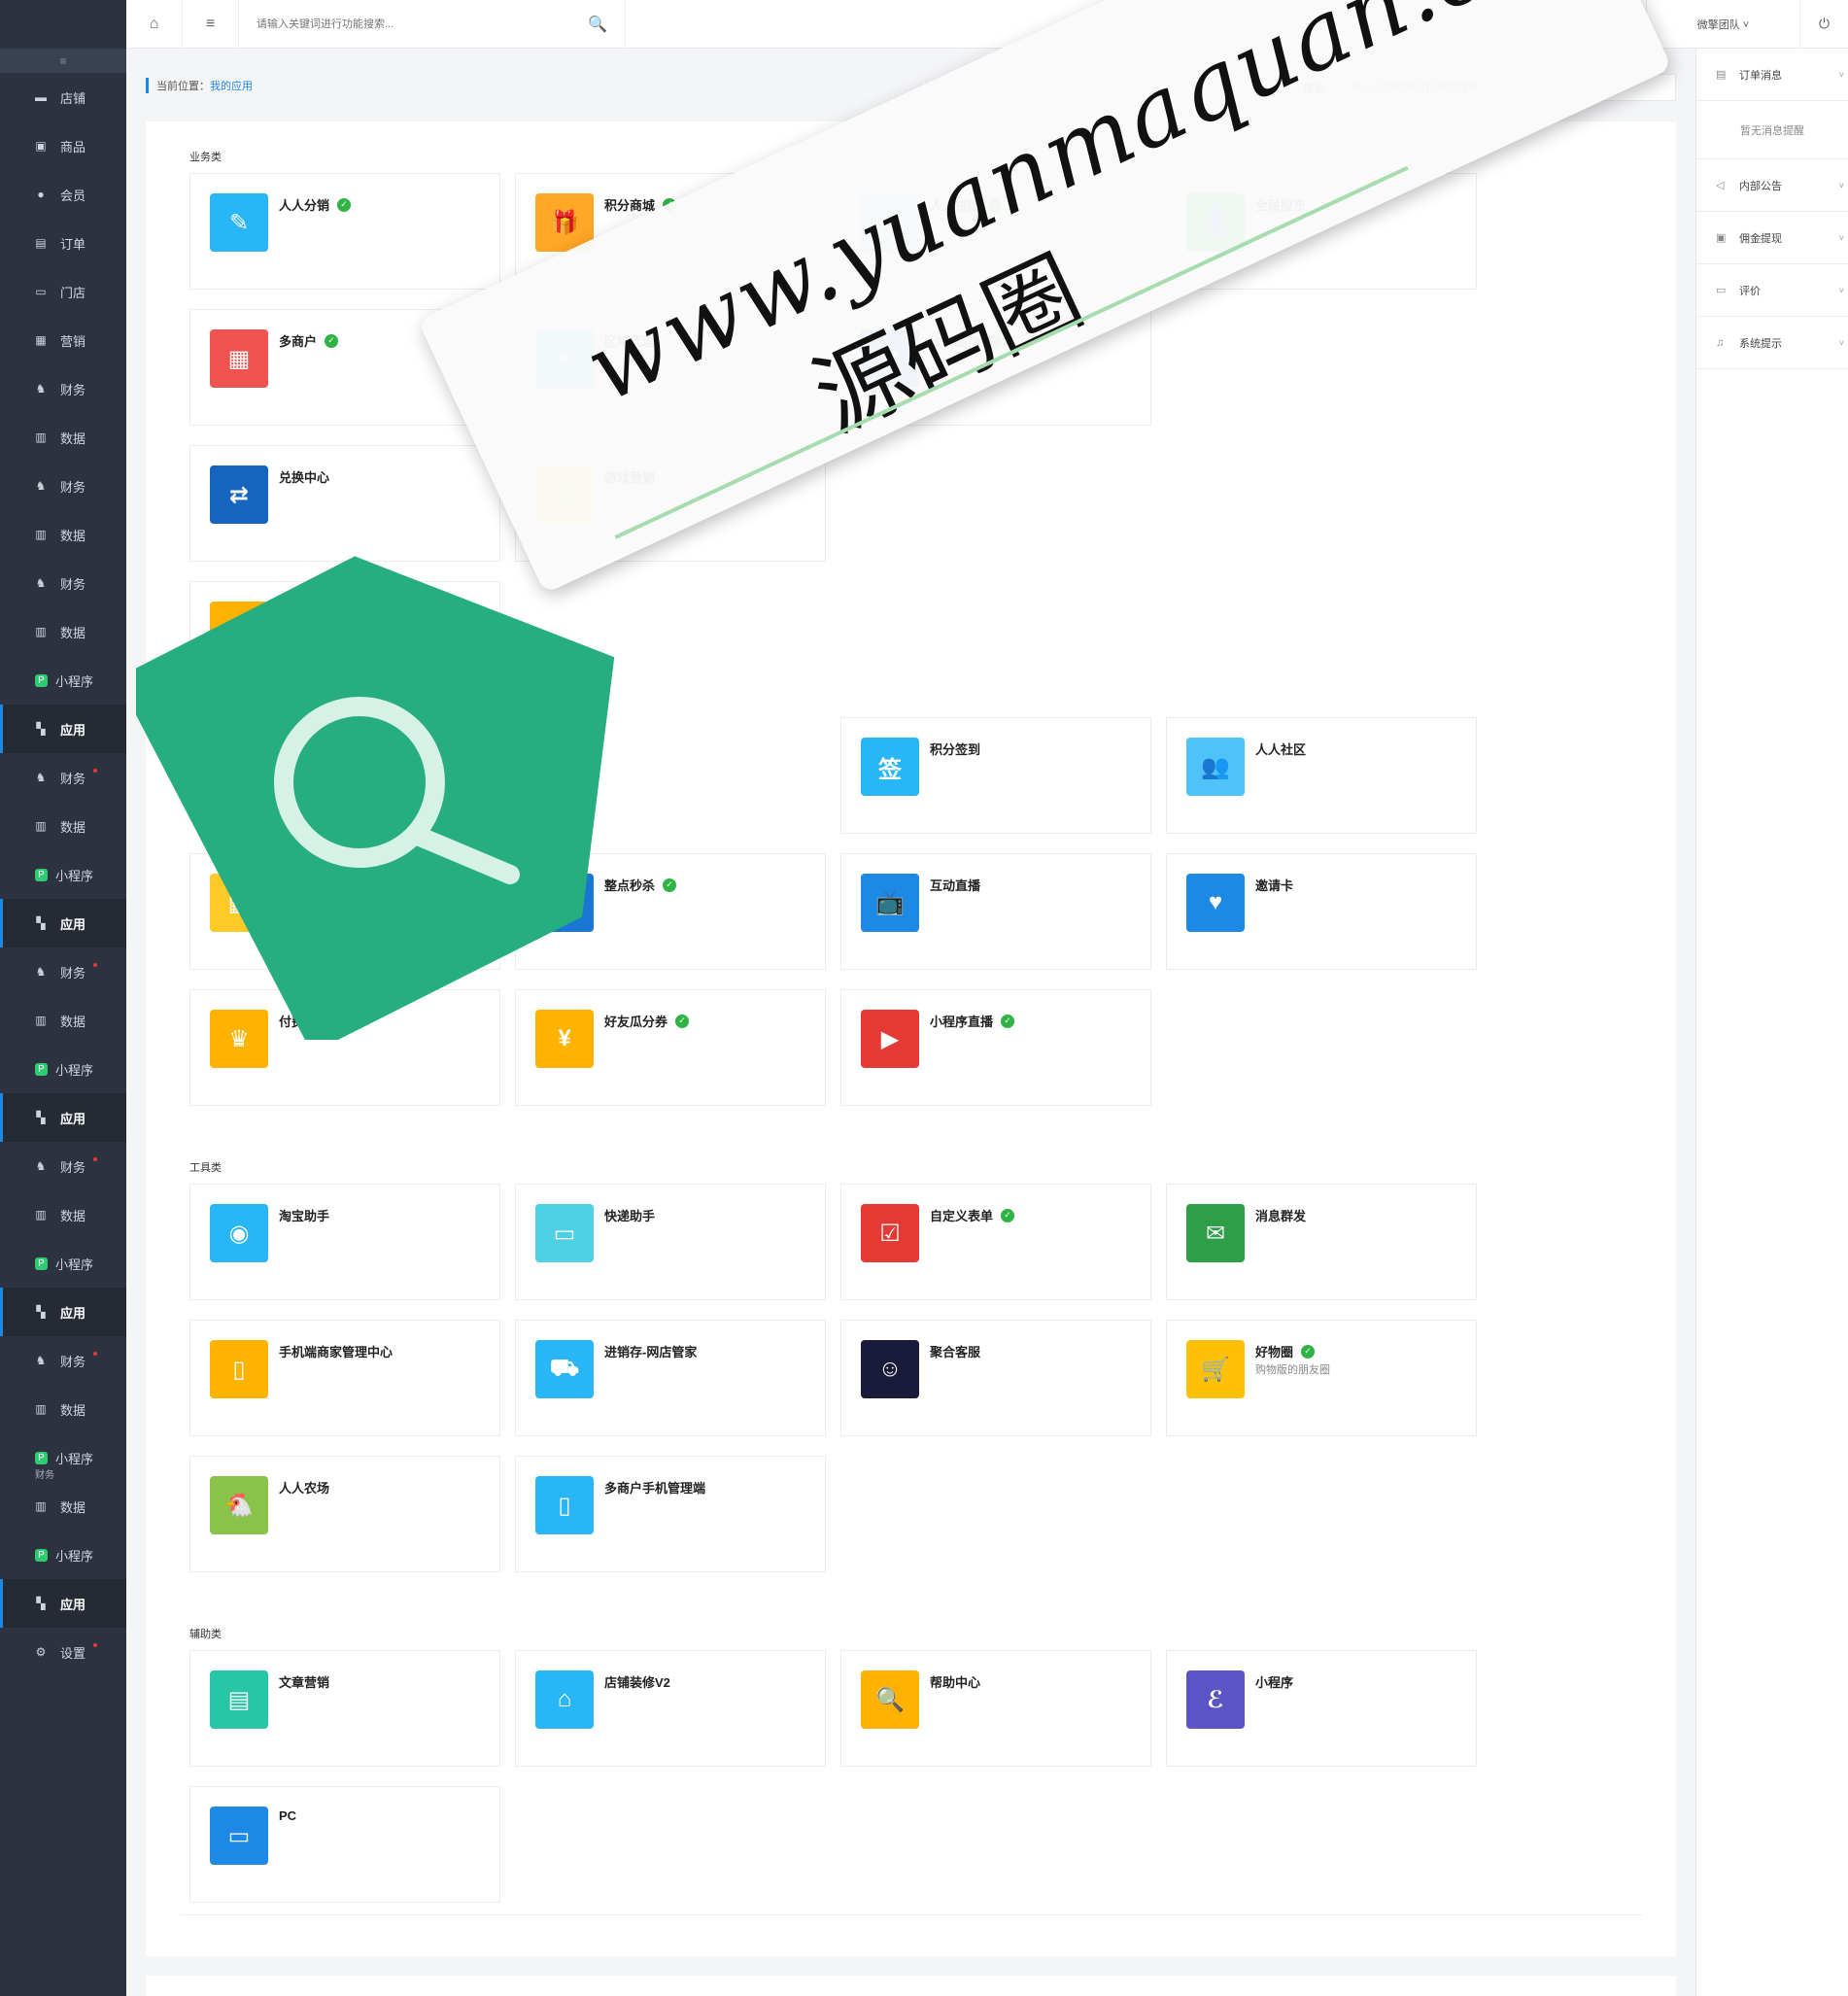 The image size is (1848, 1996). What do you see at coordinates (1215, 1233) in the screenshot?
I see `app-icon: ✉` at bounding box center [1215, 1233].